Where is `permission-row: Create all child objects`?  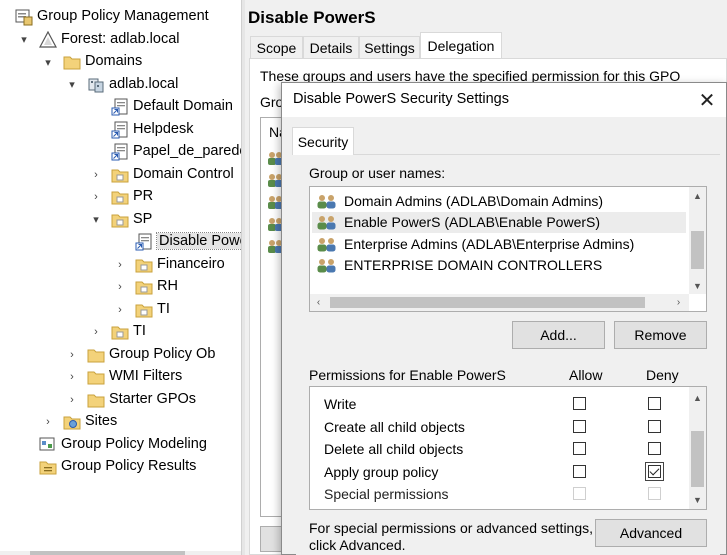
permission-row: Create all child objects is located at coordinates (499, 427).